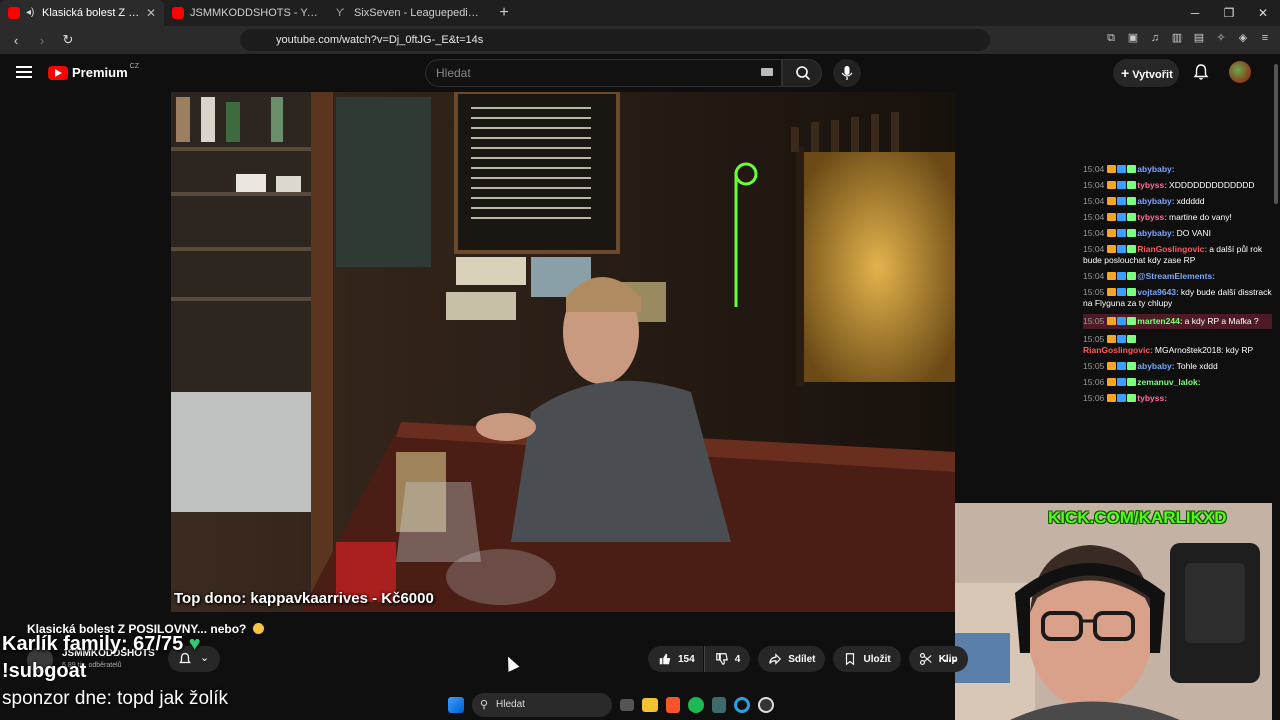  Describe the element at coordinates (1201, 72) in the screenshot. I see `notifications-bell-icon` at that location.